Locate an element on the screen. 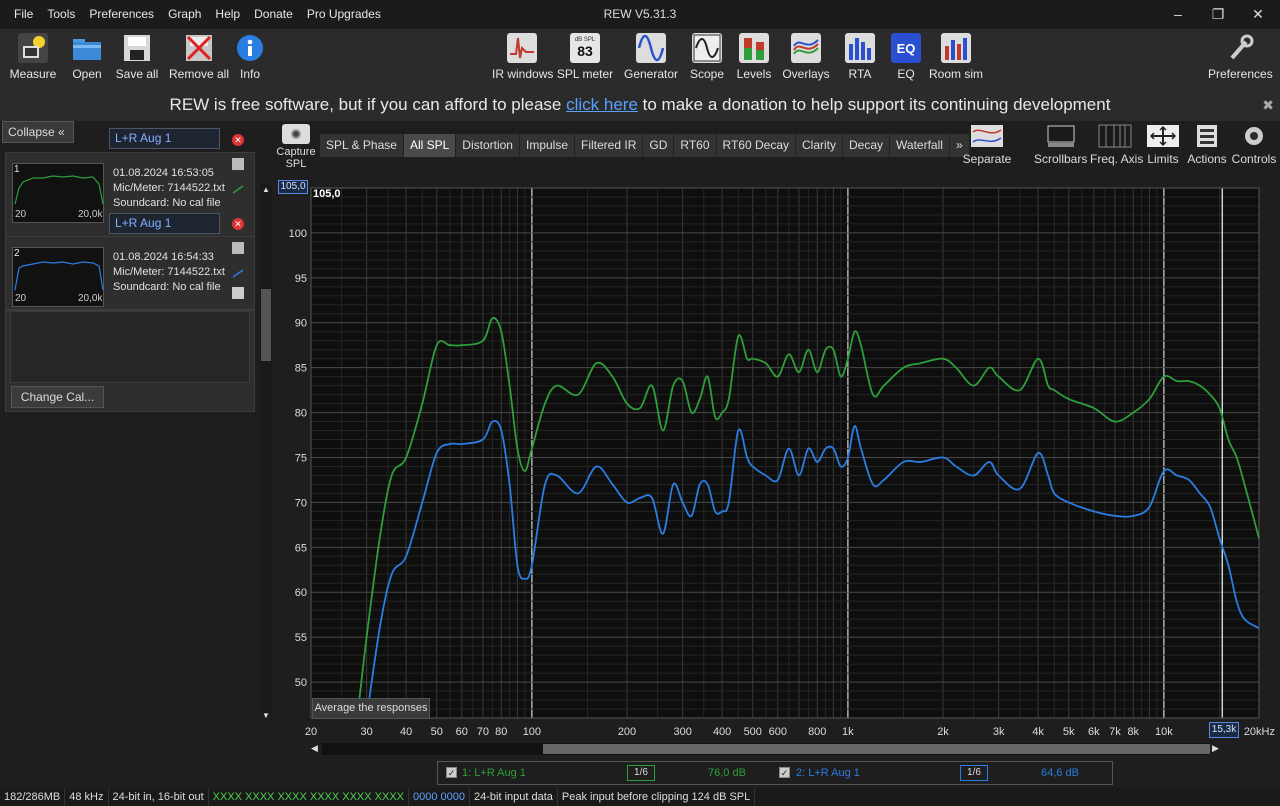 Image resolution: width=1280 pixels, height=806 pixels. actions-button: Actions is located at coordinates (1207, 145).